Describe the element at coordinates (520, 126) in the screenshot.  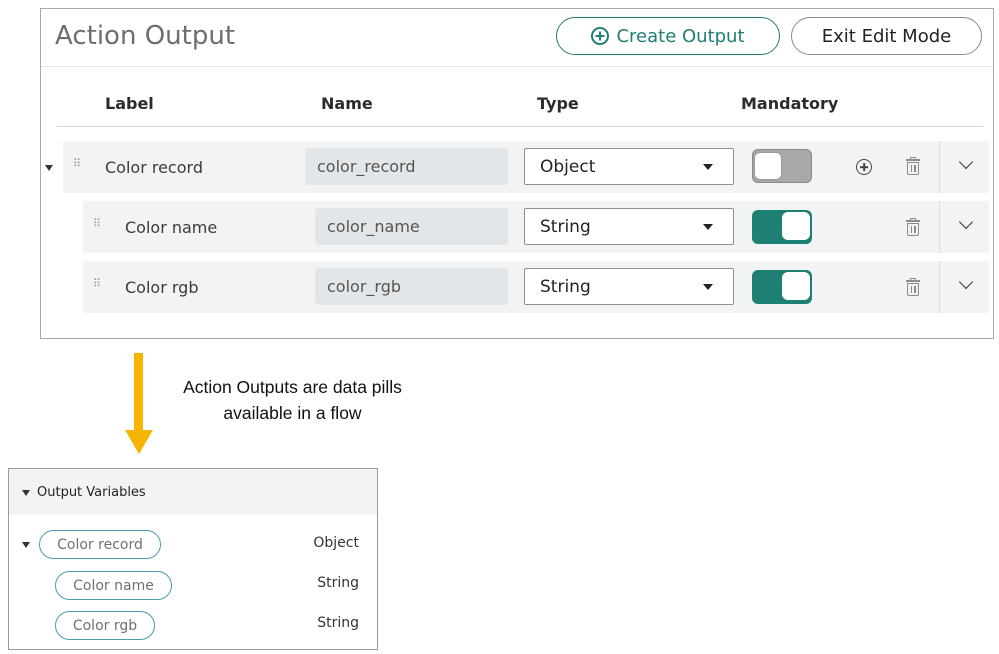
I see `header-divider` at that location.